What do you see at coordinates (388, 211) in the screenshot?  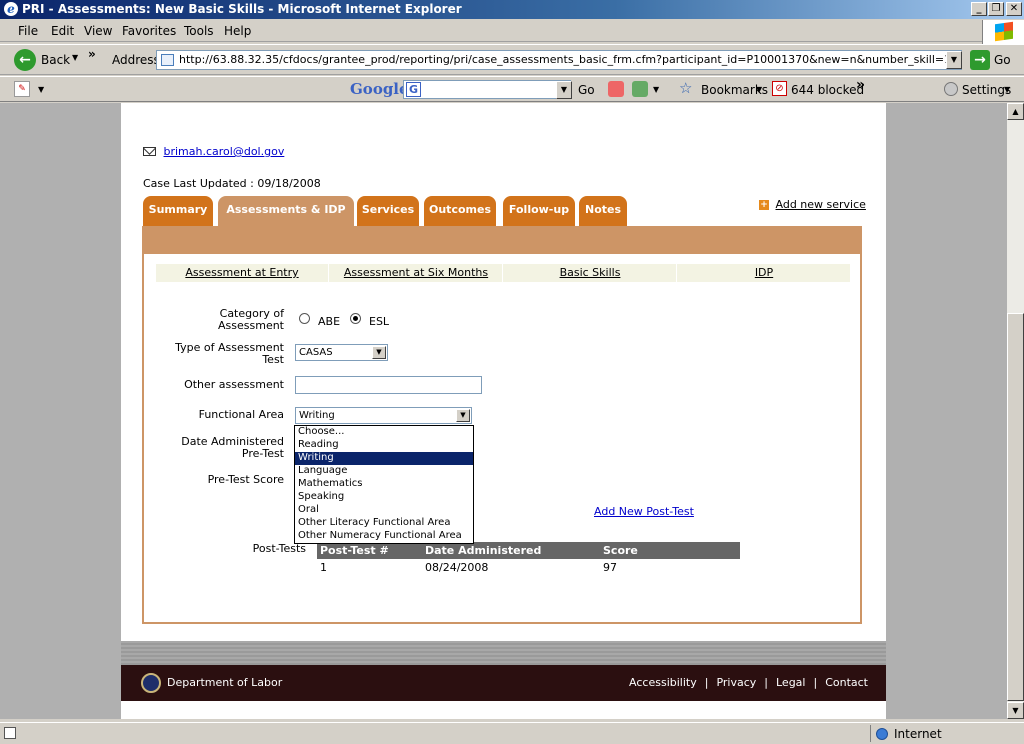 I see `tab-services: Services` at bounding box center [388, 211].